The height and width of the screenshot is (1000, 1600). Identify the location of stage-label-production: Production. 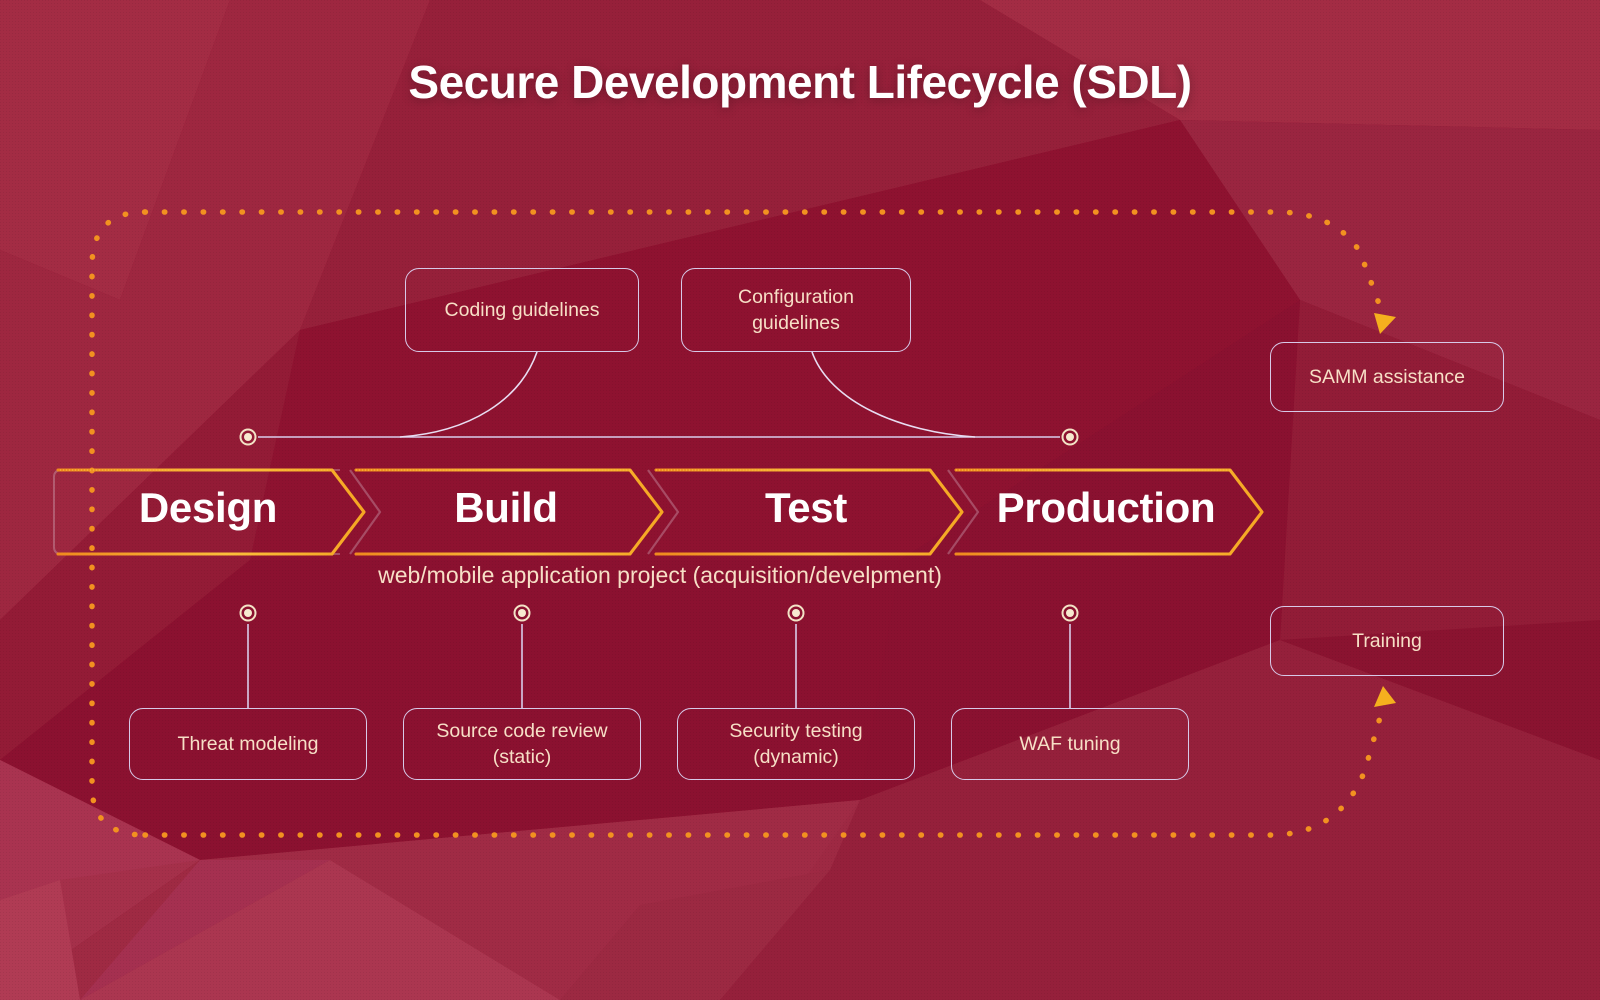
(1106, 508).